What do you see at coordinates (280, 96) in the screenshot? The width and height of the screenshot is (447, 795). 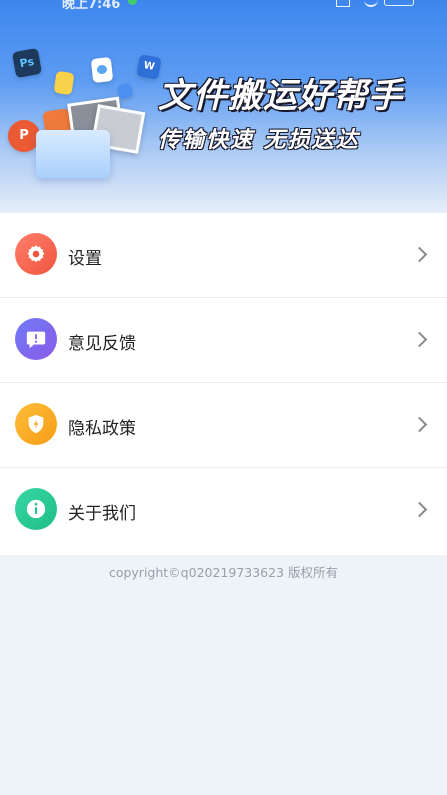 I see `banner-title: 文件搬运好帮手` at bounding box center [280, 96].